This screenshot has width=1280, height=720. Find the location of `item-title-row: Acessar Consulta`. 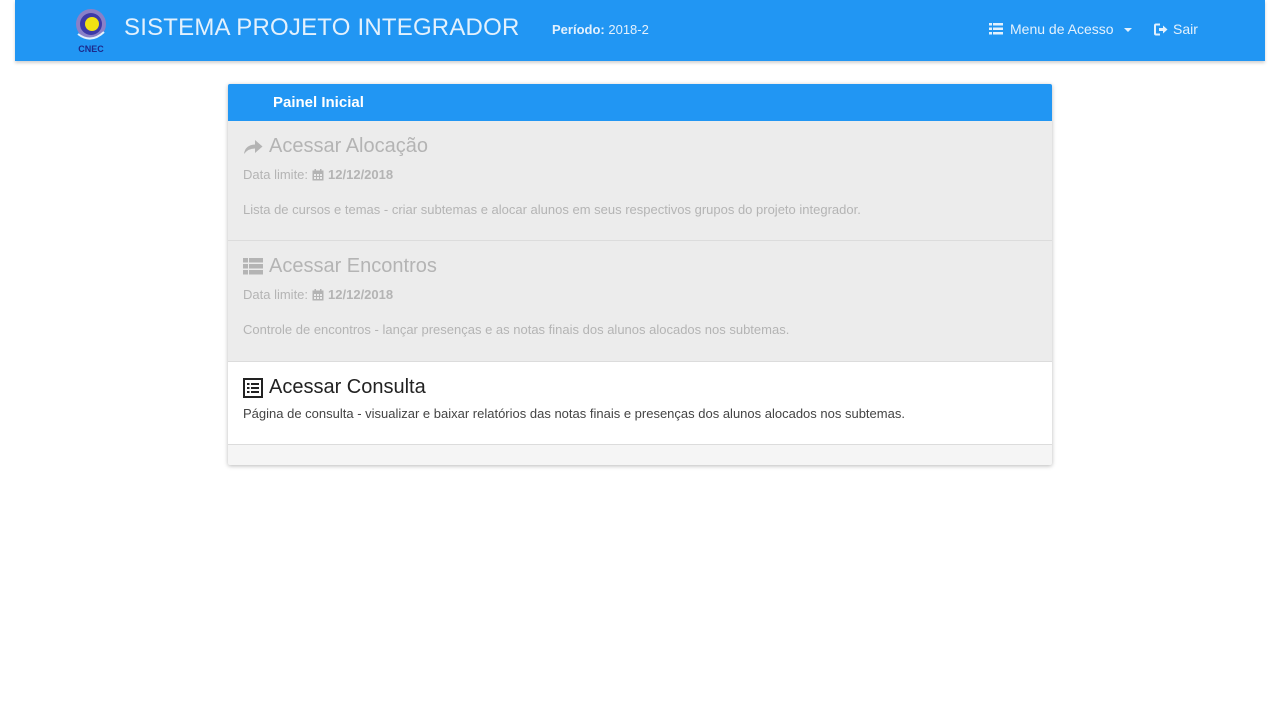

item-title-row: Acessar Consulta is located at coordinates (640, 380).